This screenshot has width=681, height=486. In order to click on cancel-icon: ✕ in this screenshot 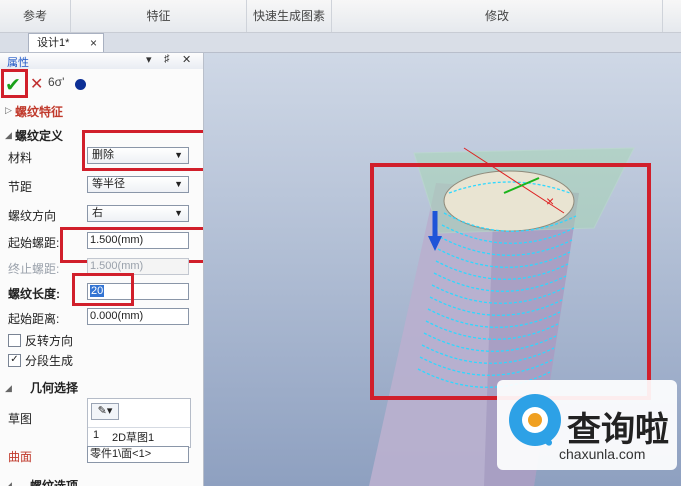, I will do `click(36, 84)`.